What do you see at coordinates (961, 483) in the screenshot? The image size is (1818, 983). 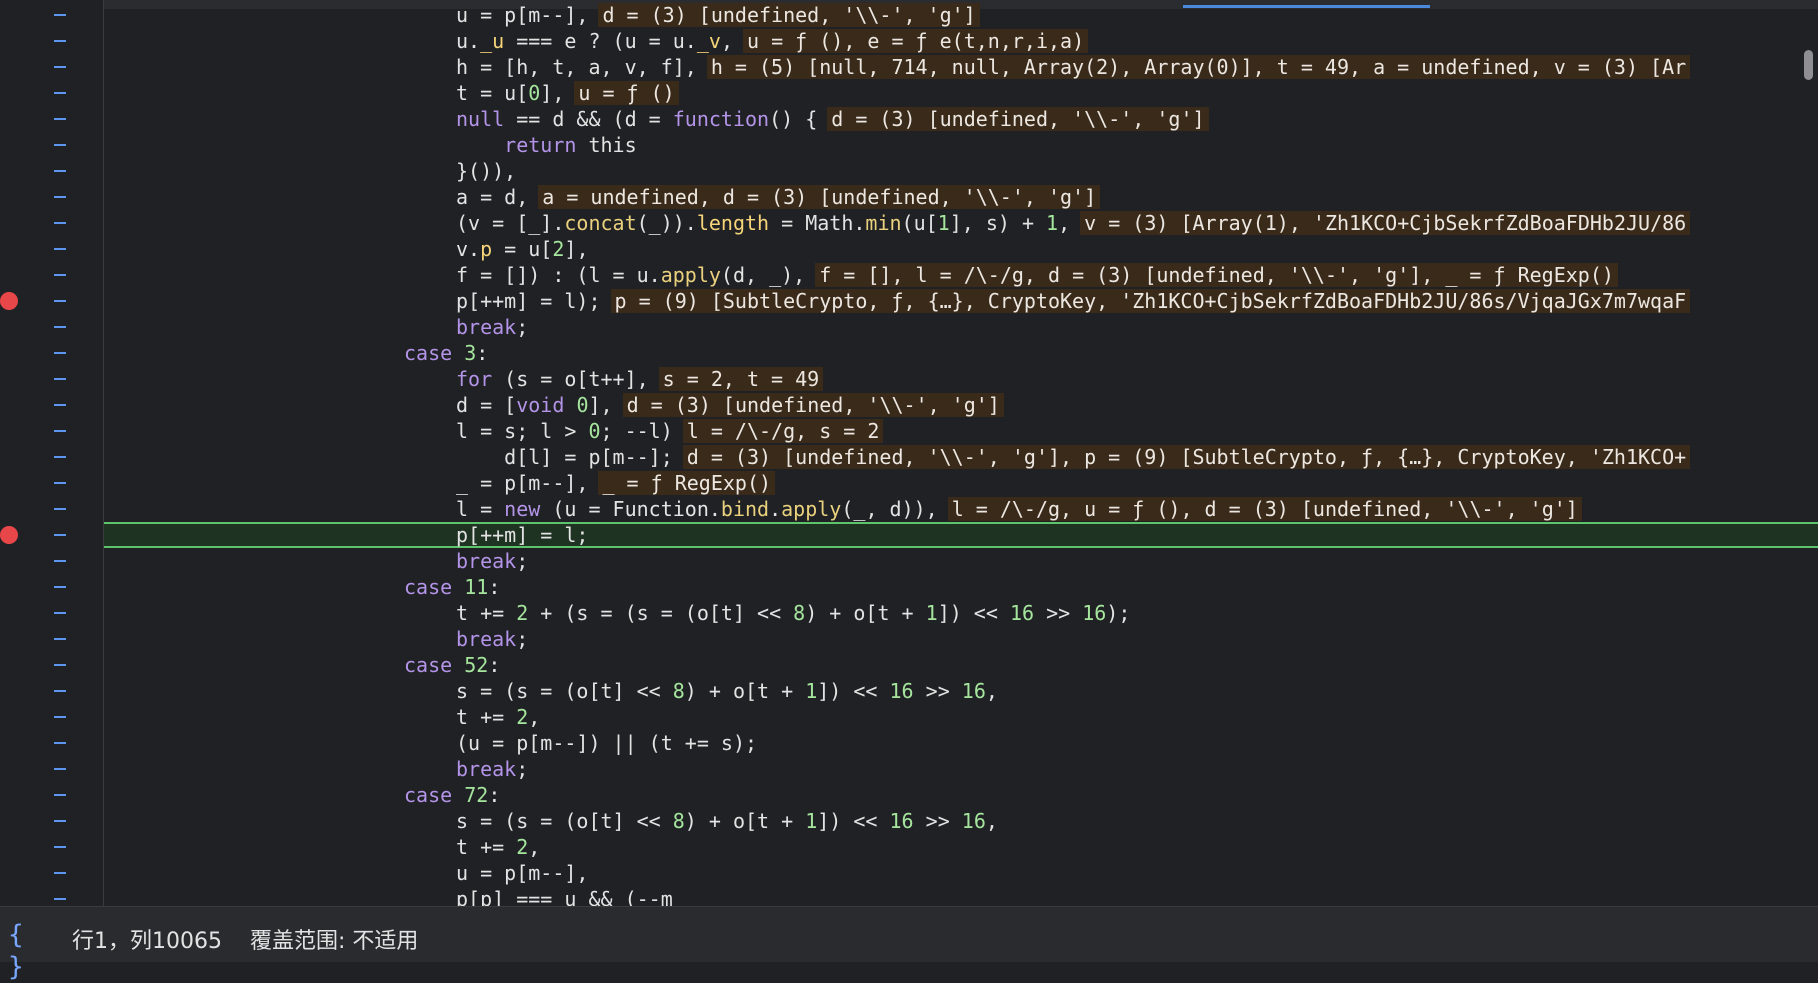 I see `code-line: _ = p[m--], _ = ƒ RegExp()` at bounding box center [961, 483].